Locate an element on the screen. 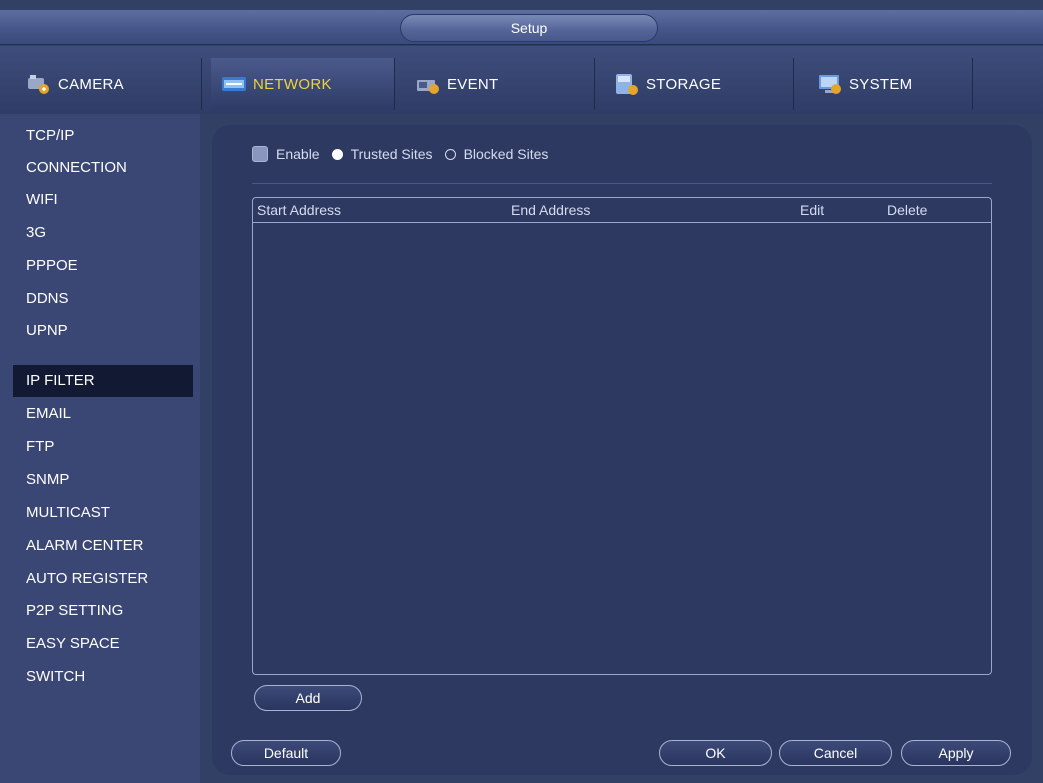 This screenshot has height=783, width=1043. tab-event-label: EVENT is located at coordinates (473, 84).